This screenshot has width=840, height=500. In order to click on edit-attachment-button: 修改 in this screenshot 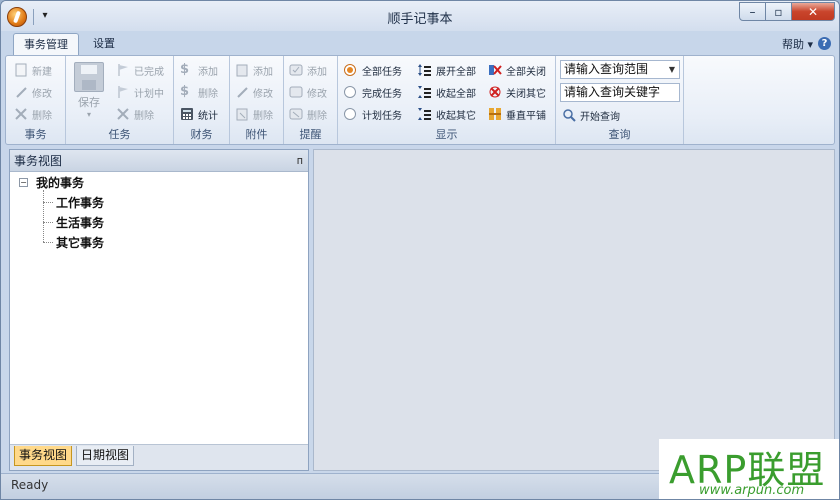, I will do `click(254, 92)`.